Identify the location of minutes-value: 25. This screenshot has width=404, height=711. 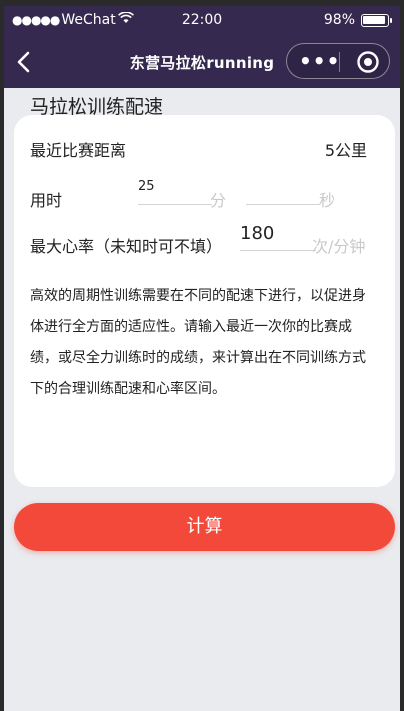
(146, 186).